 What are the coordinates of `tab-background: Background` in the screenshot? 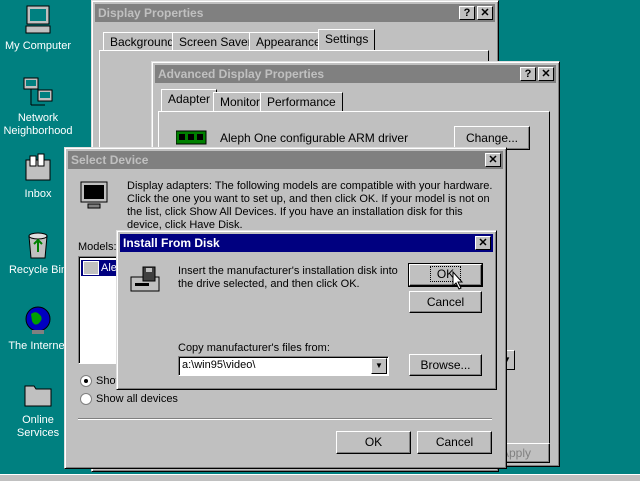 It's located at (142, 41).